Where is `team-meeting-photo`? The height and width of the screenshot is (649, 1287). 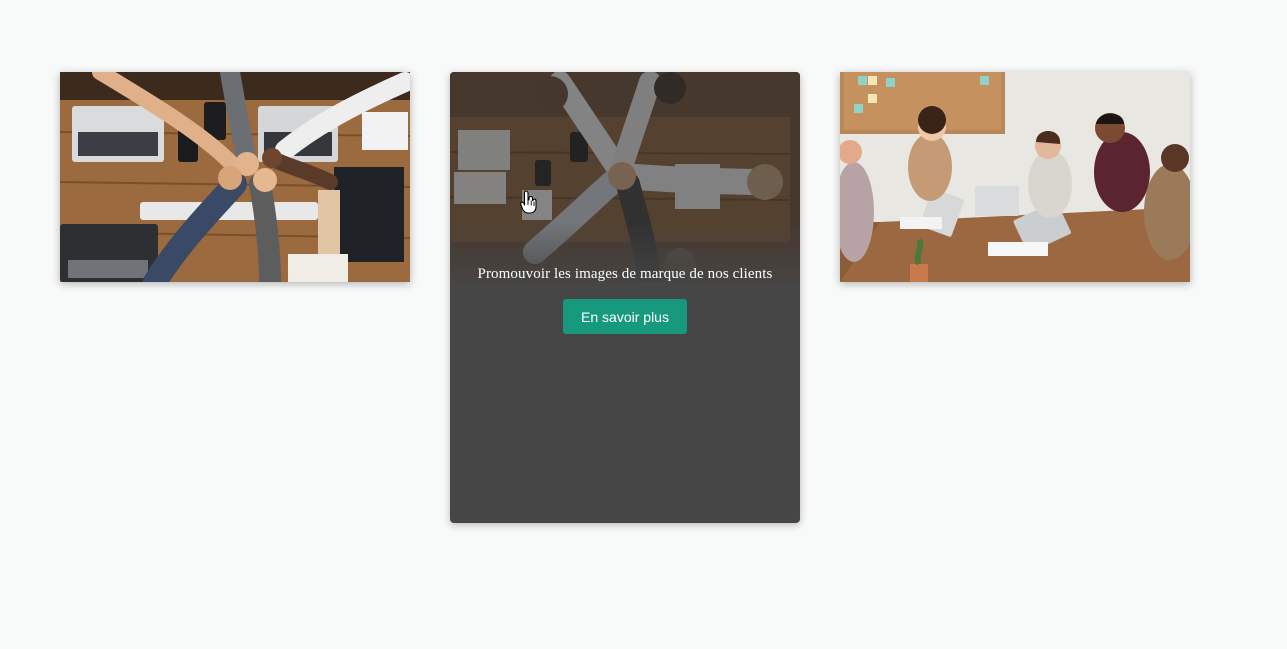 team-meeting-photo is located at coordinates (1015, 177).